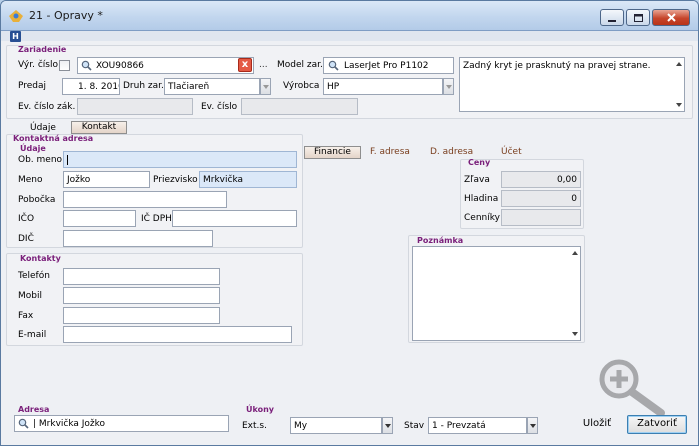  I want to click on adresa-value: | Mrkvička Jožko, so click(69, 424).